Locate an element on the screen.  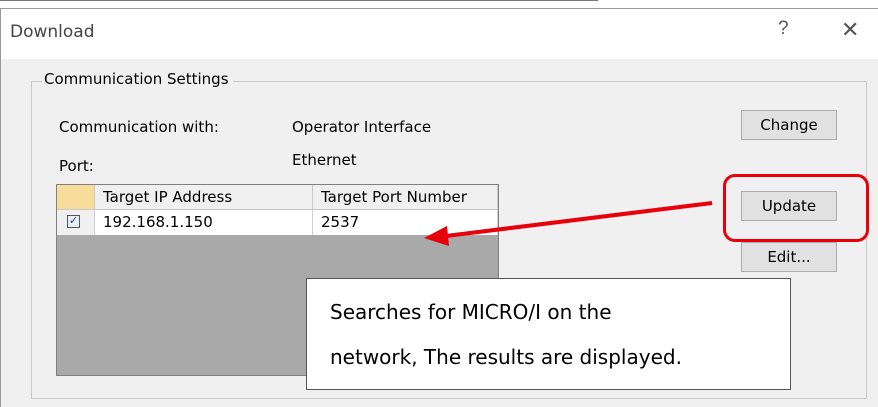
annotation-arrow is located at coordinates (568, 223).